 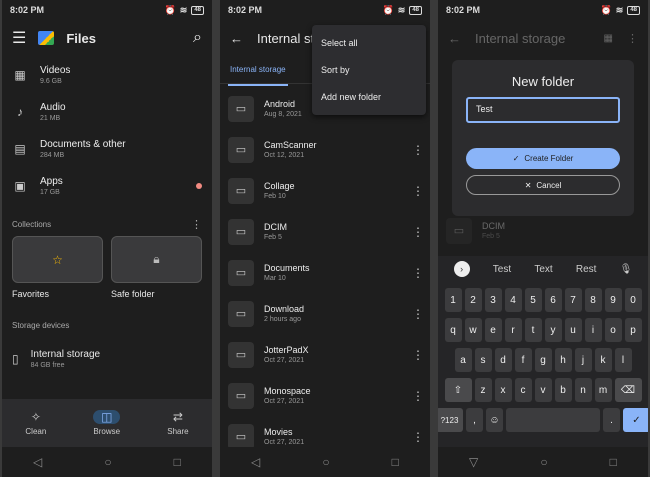 I want to click on folder-row: ▭ Download 2 hours ago ⋮, so click(x=325, y=313).